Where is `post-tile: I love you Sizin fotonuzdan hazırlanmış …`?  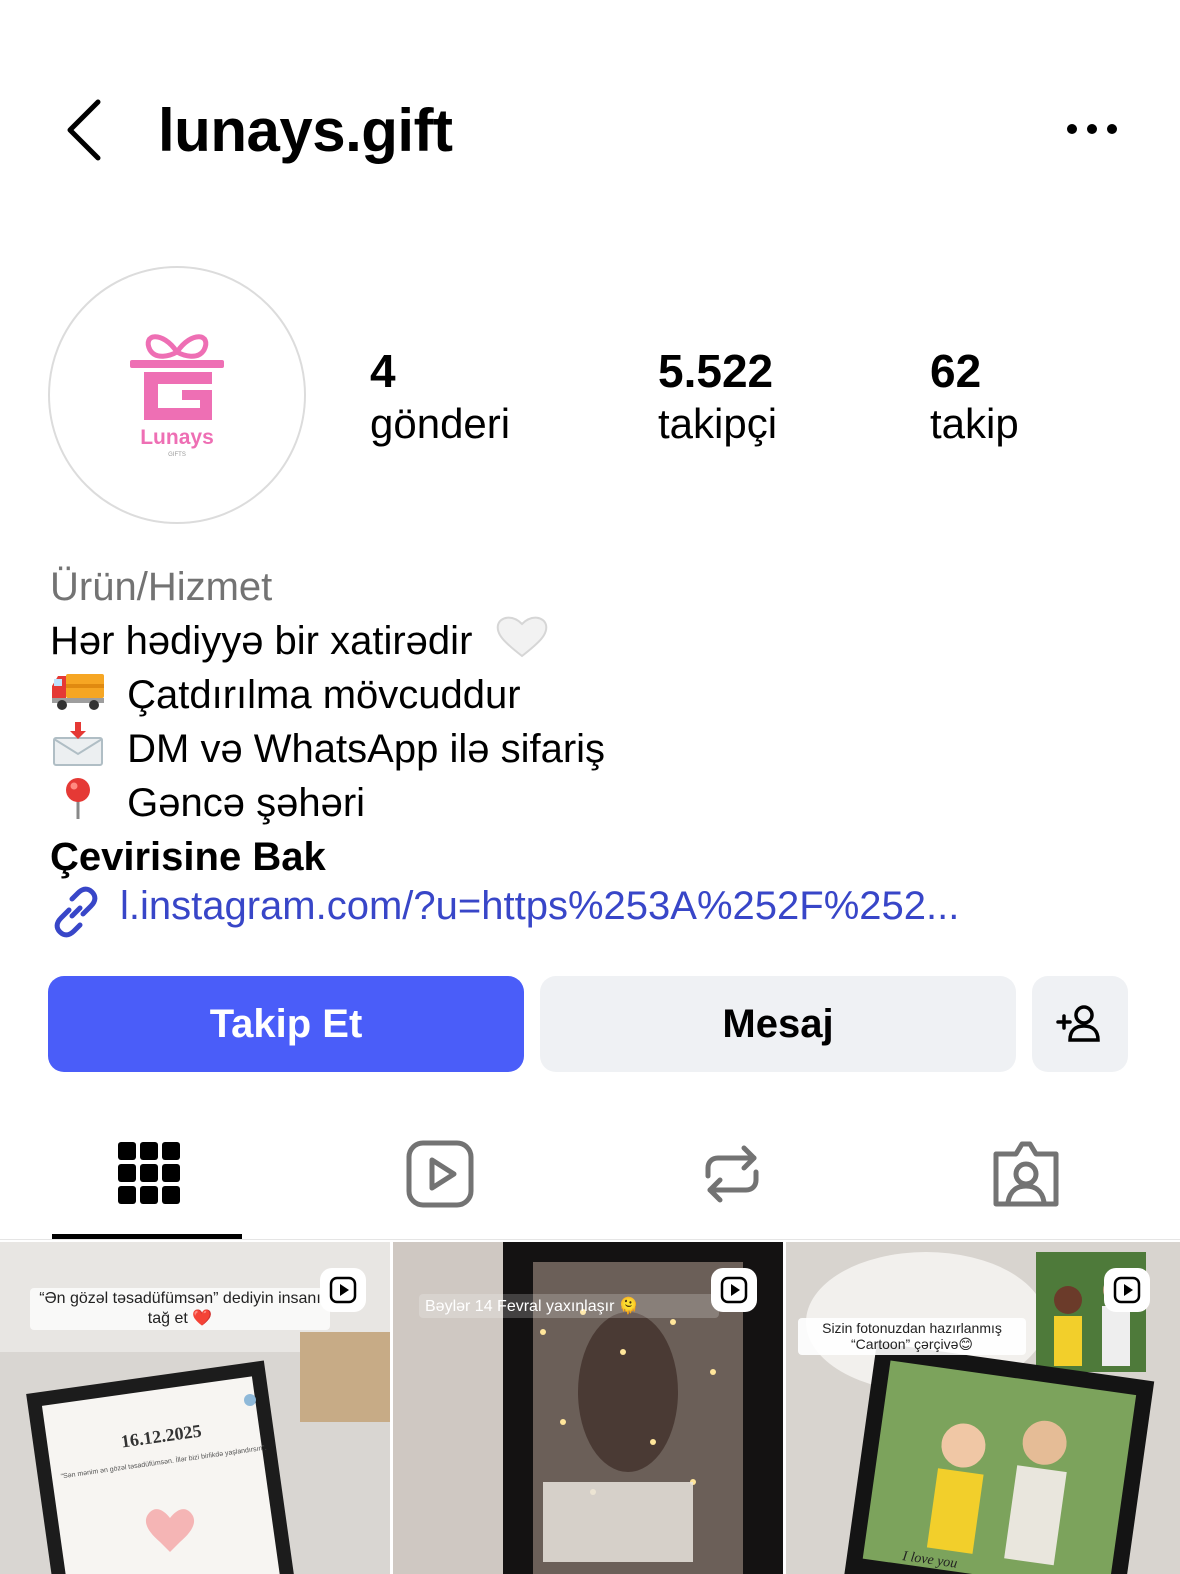
post-tile: I love you Sizin fotonuzdan hazırlanmış … is located at coordinates (983, 1408).